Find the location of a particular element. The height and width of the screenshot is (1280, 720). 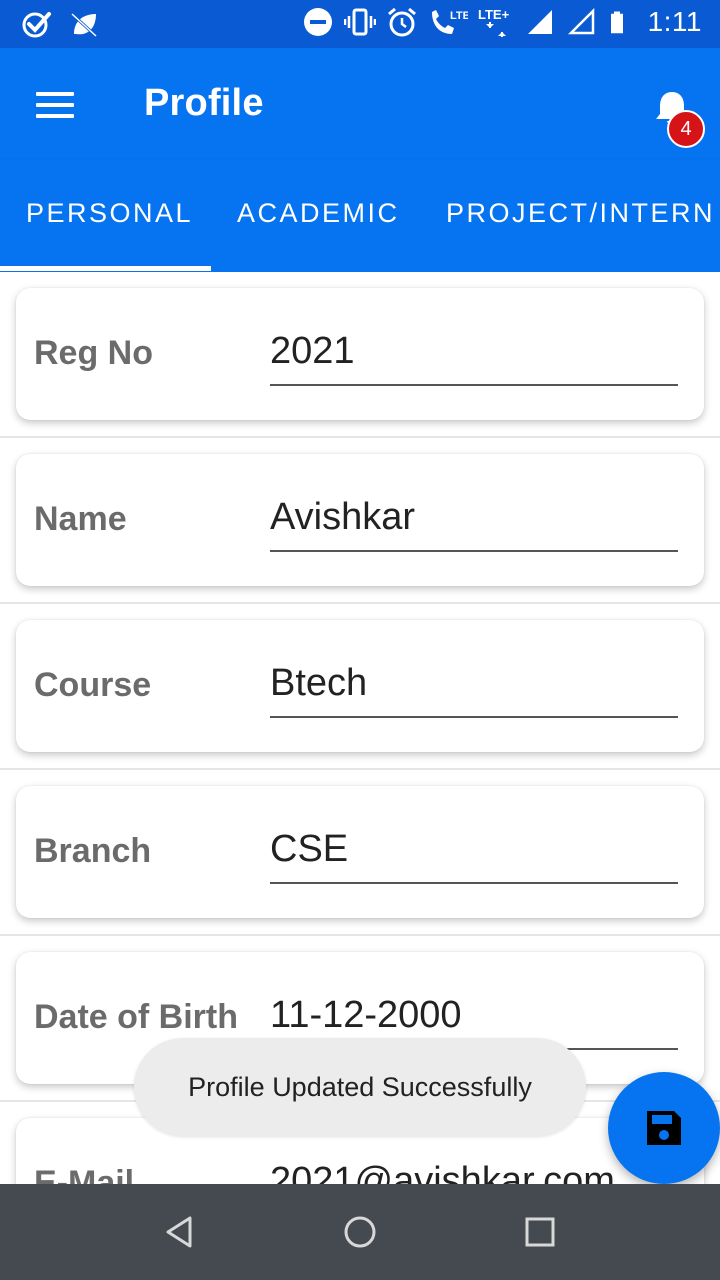

clock: 1:11 is located at coordinates (674, 21).